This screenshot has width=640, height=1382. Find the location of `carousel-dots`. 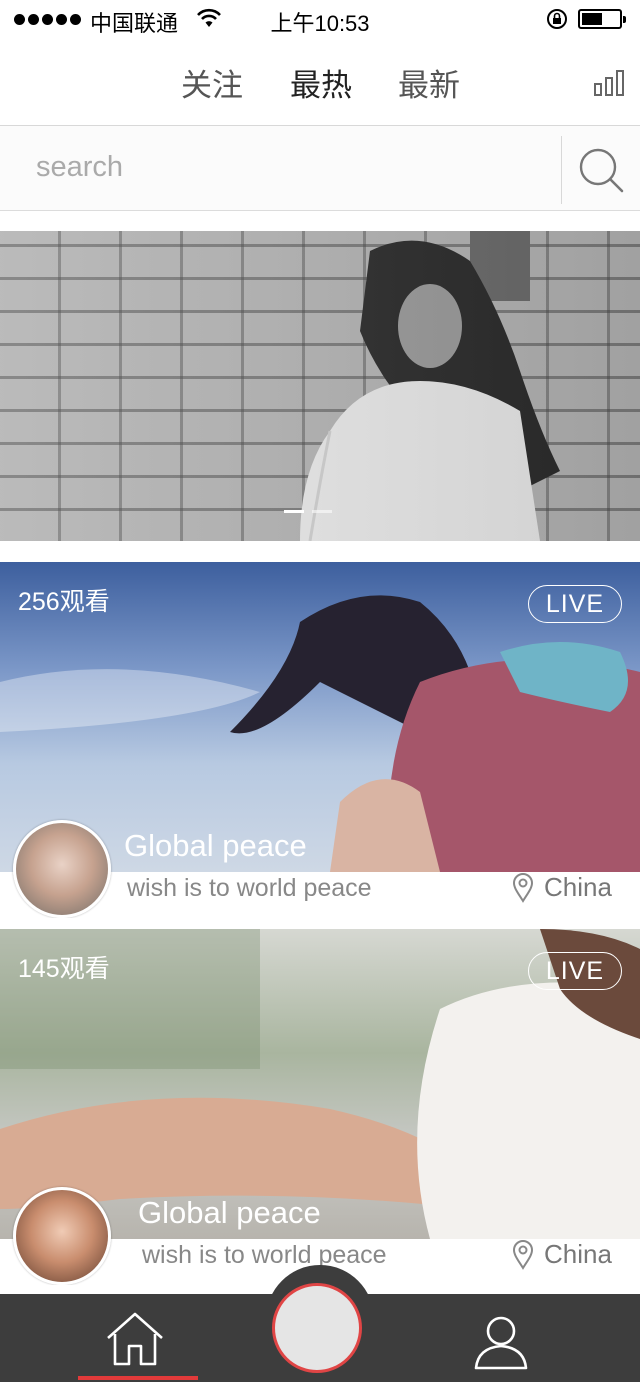

carousel-dots is located at coordinates (308, 511).